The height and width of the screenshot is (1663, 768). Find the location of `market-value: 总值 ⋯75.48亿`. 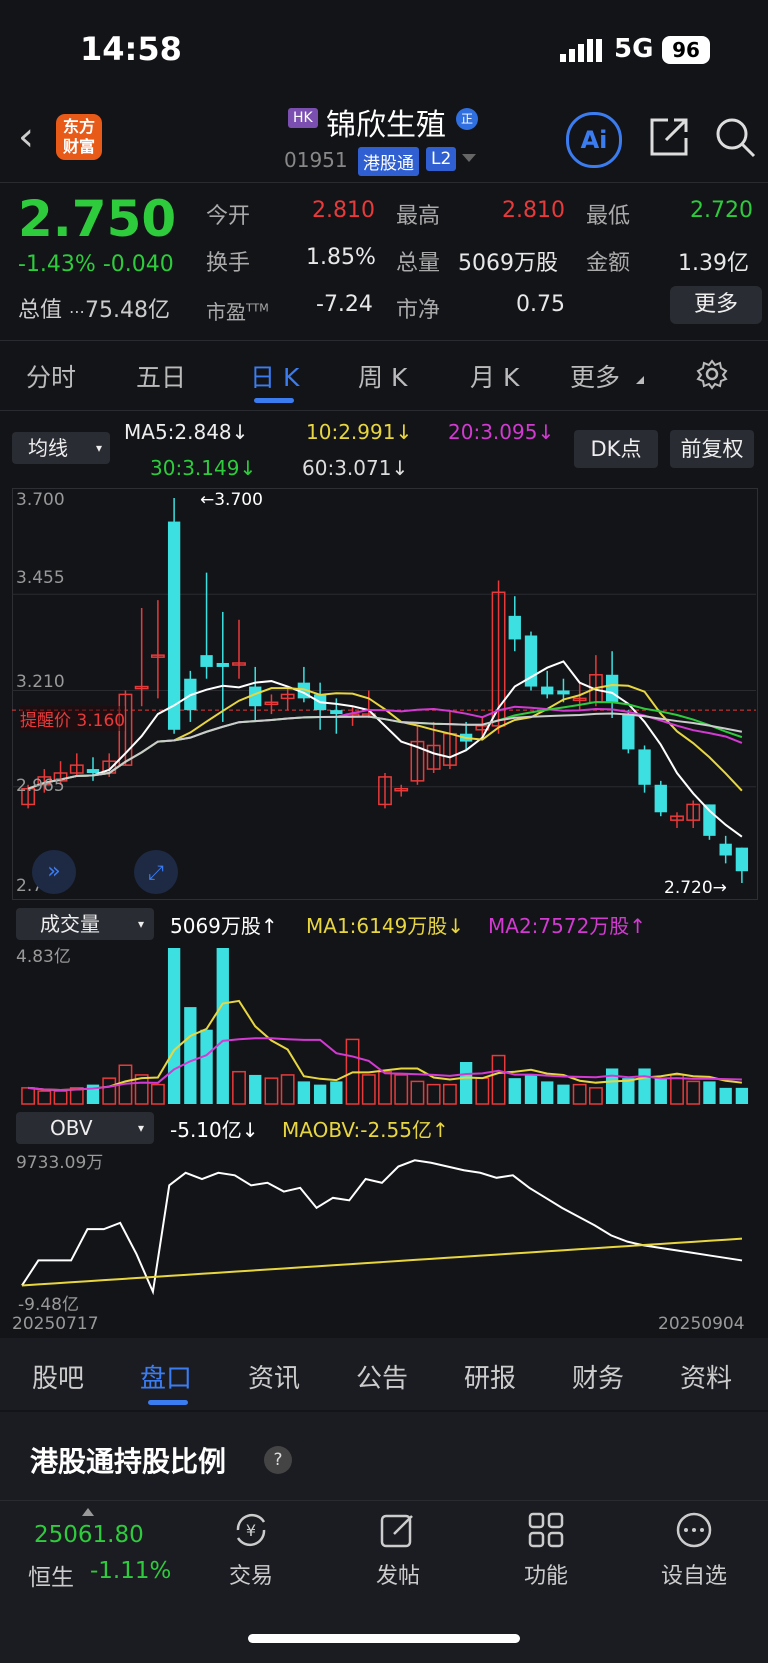

market-value: 总值 ⋯75.48亿 is located at coordinates (94, 308).